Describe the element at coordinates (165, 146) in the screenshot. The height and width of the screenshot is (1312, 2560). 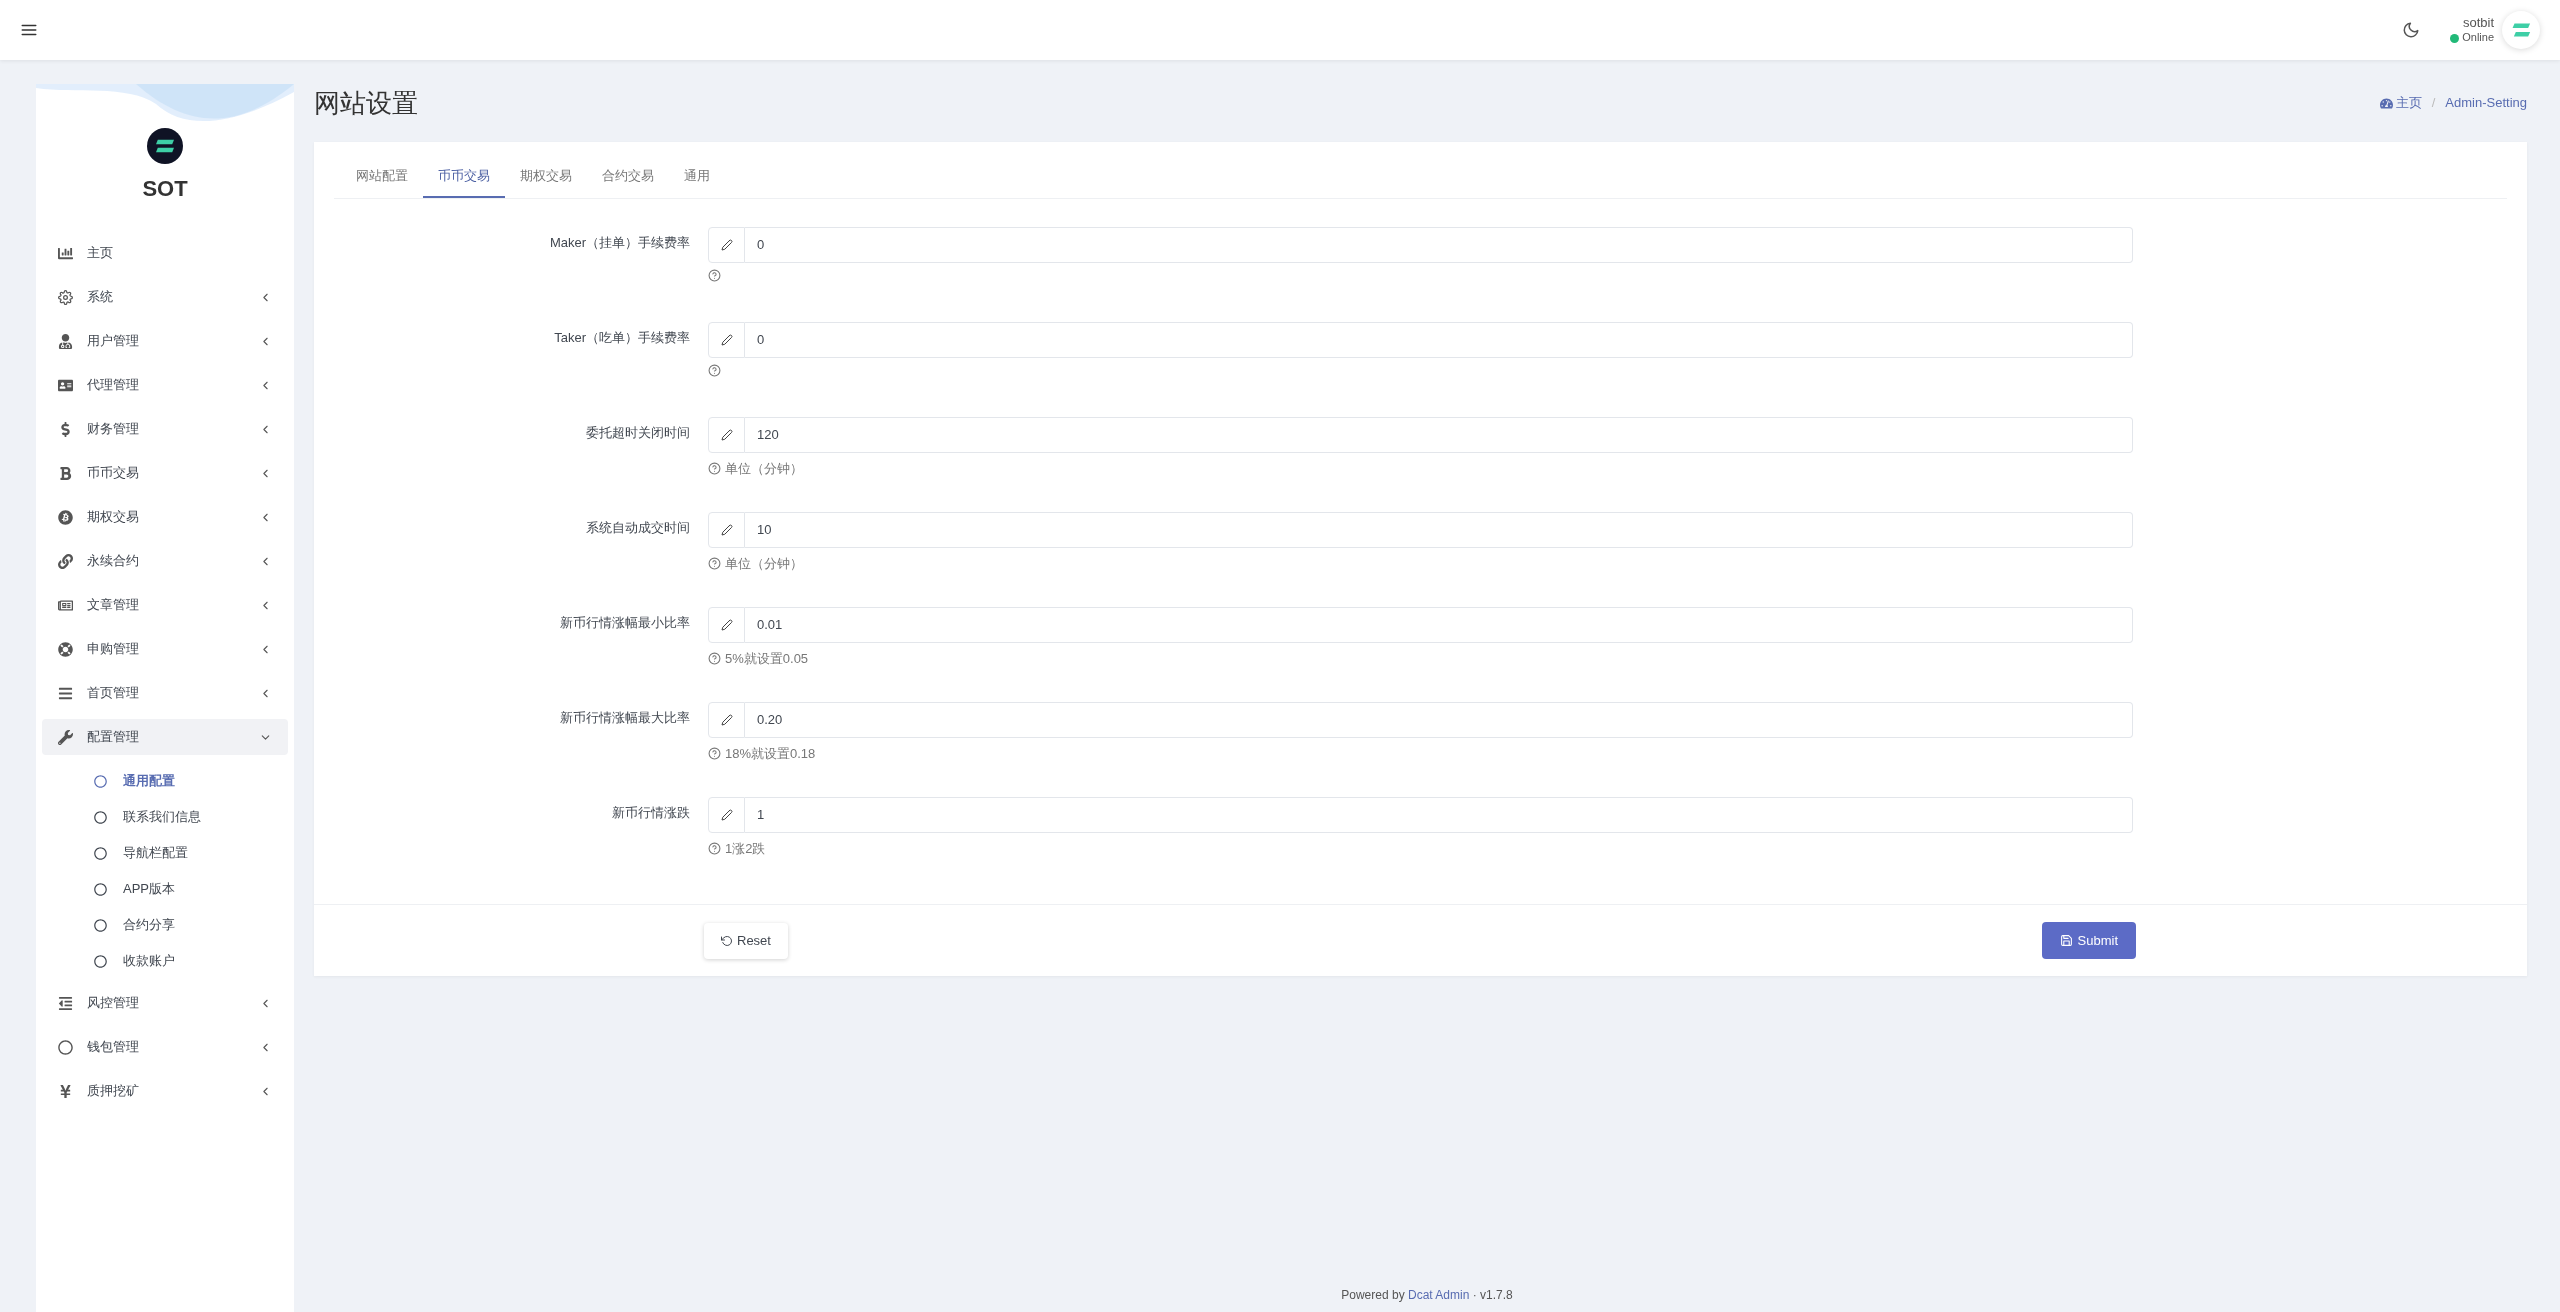
I see `brand-logo` at that location.